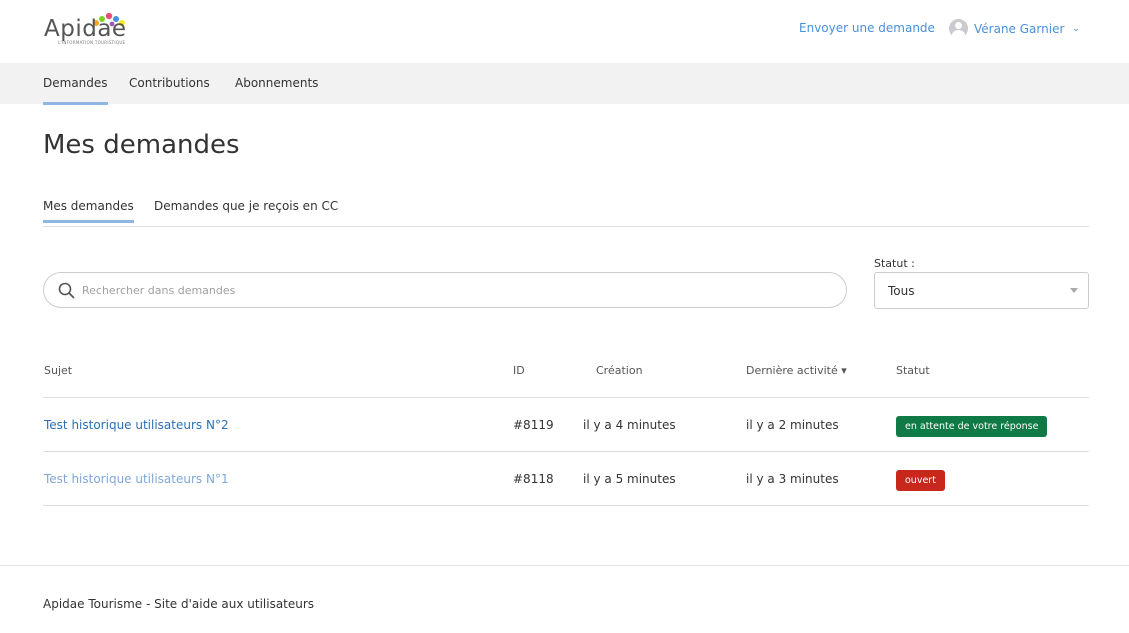 The width and height of the screenshot is (1129, 633). I want to click on search-box, so click(445, 290).